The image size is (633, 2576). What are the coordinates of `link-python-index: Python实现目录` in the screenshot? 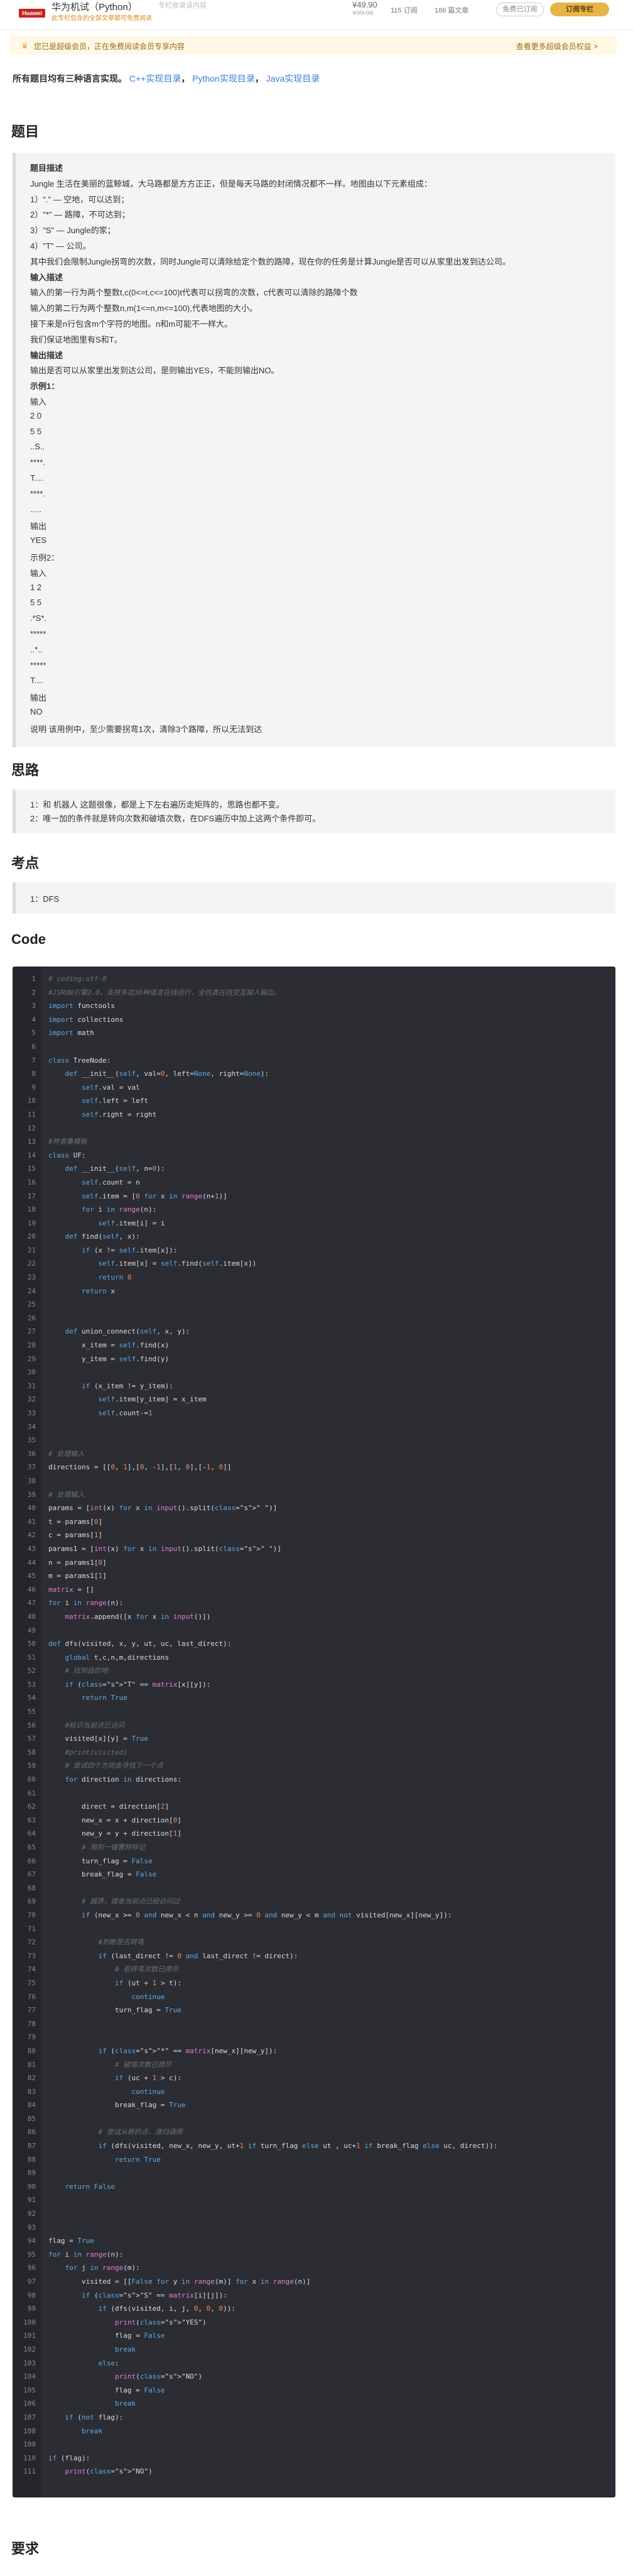 It's located at (223, 79).